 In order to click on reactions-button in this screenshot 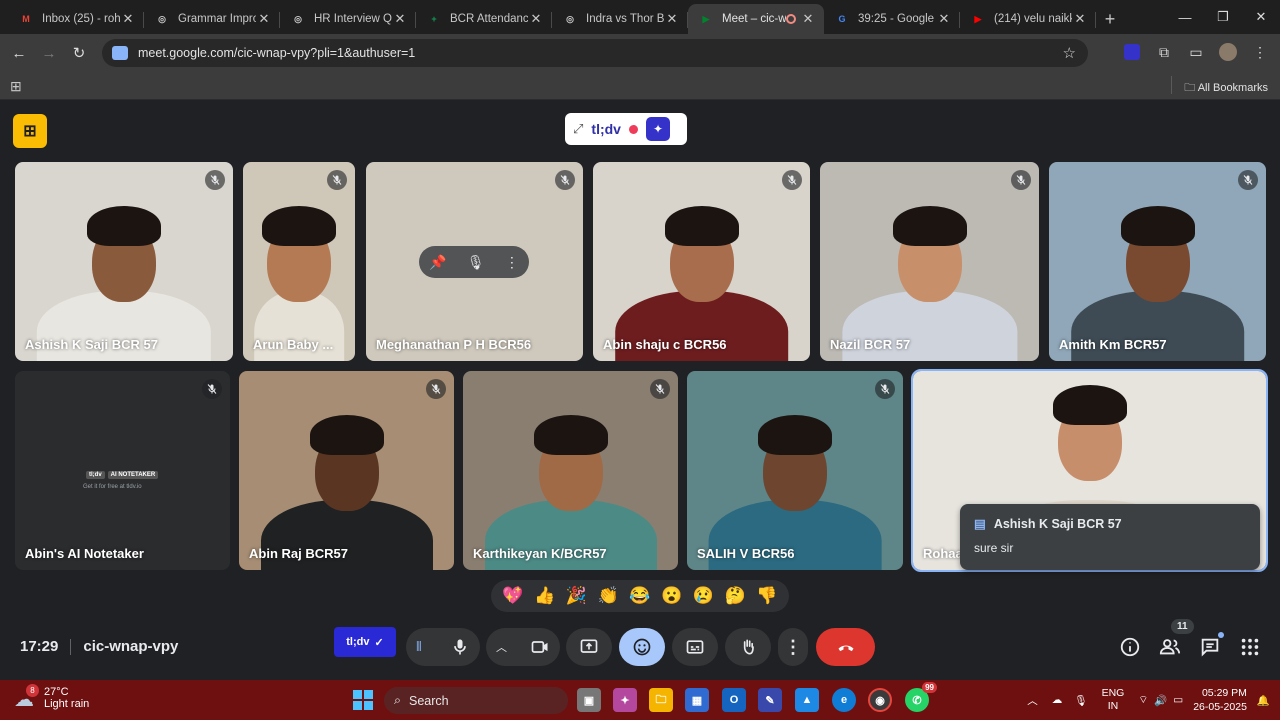, I will do `click(642, 647)`.